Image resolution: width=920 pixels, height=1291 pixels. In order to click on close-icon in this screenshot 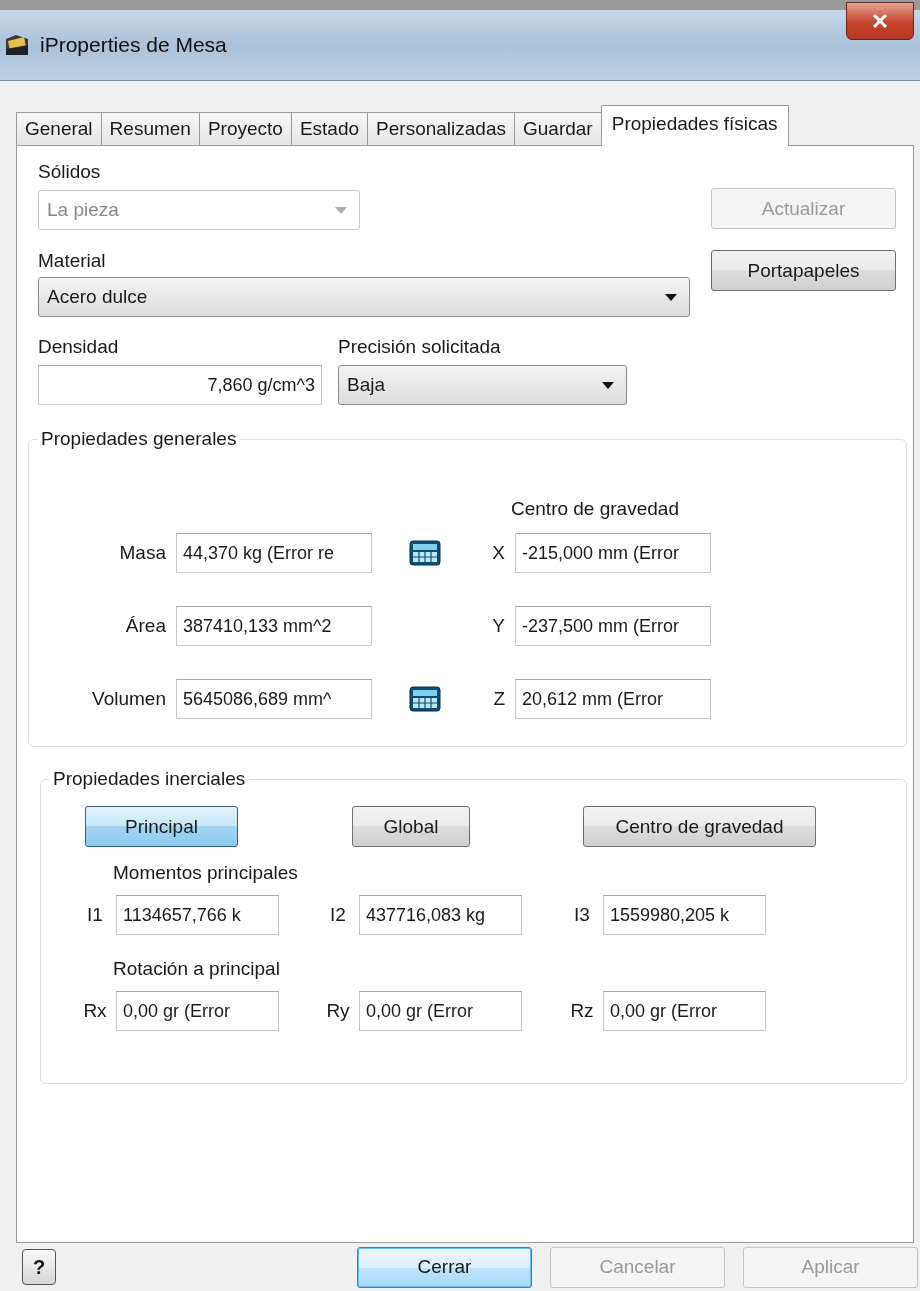, I will do `click(880, 21)`.